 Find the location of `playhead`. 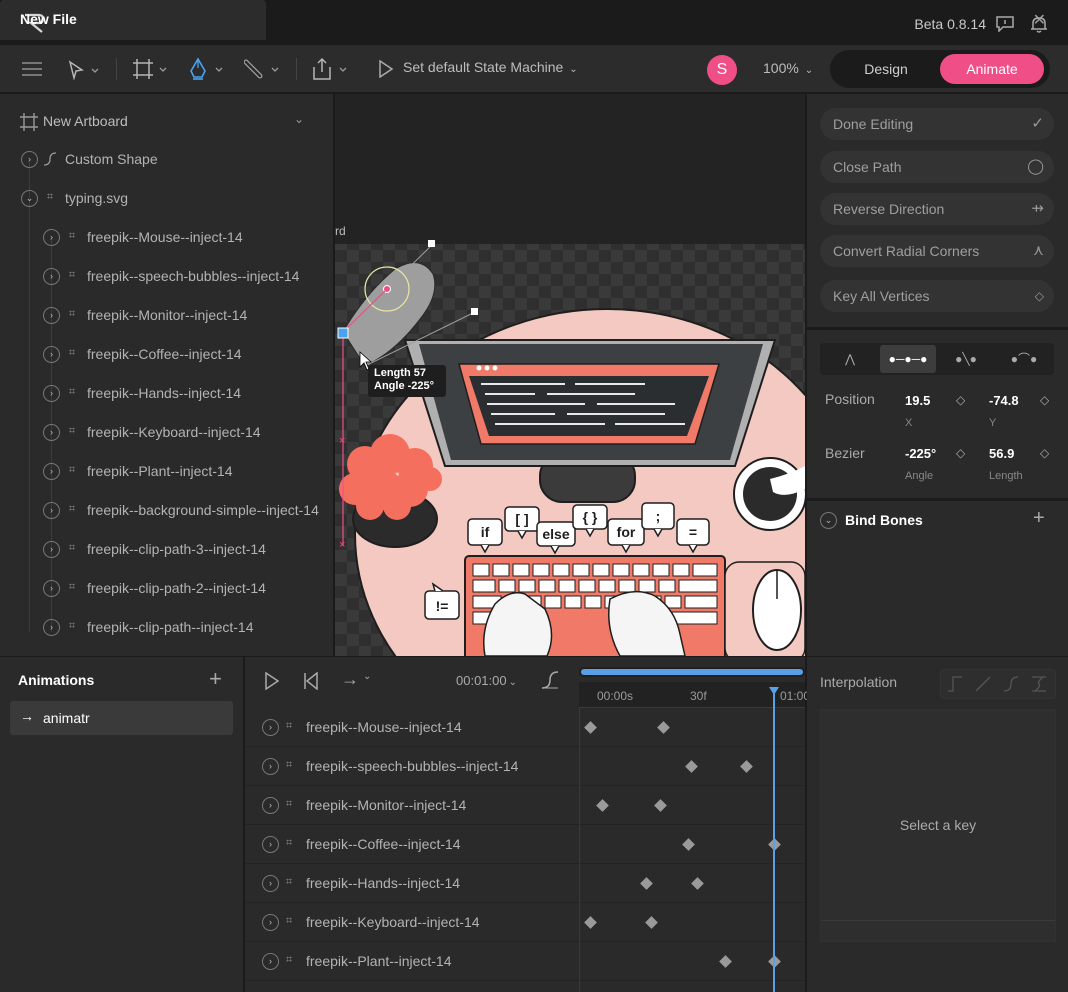

playhead is located at coordinates (774, 841).